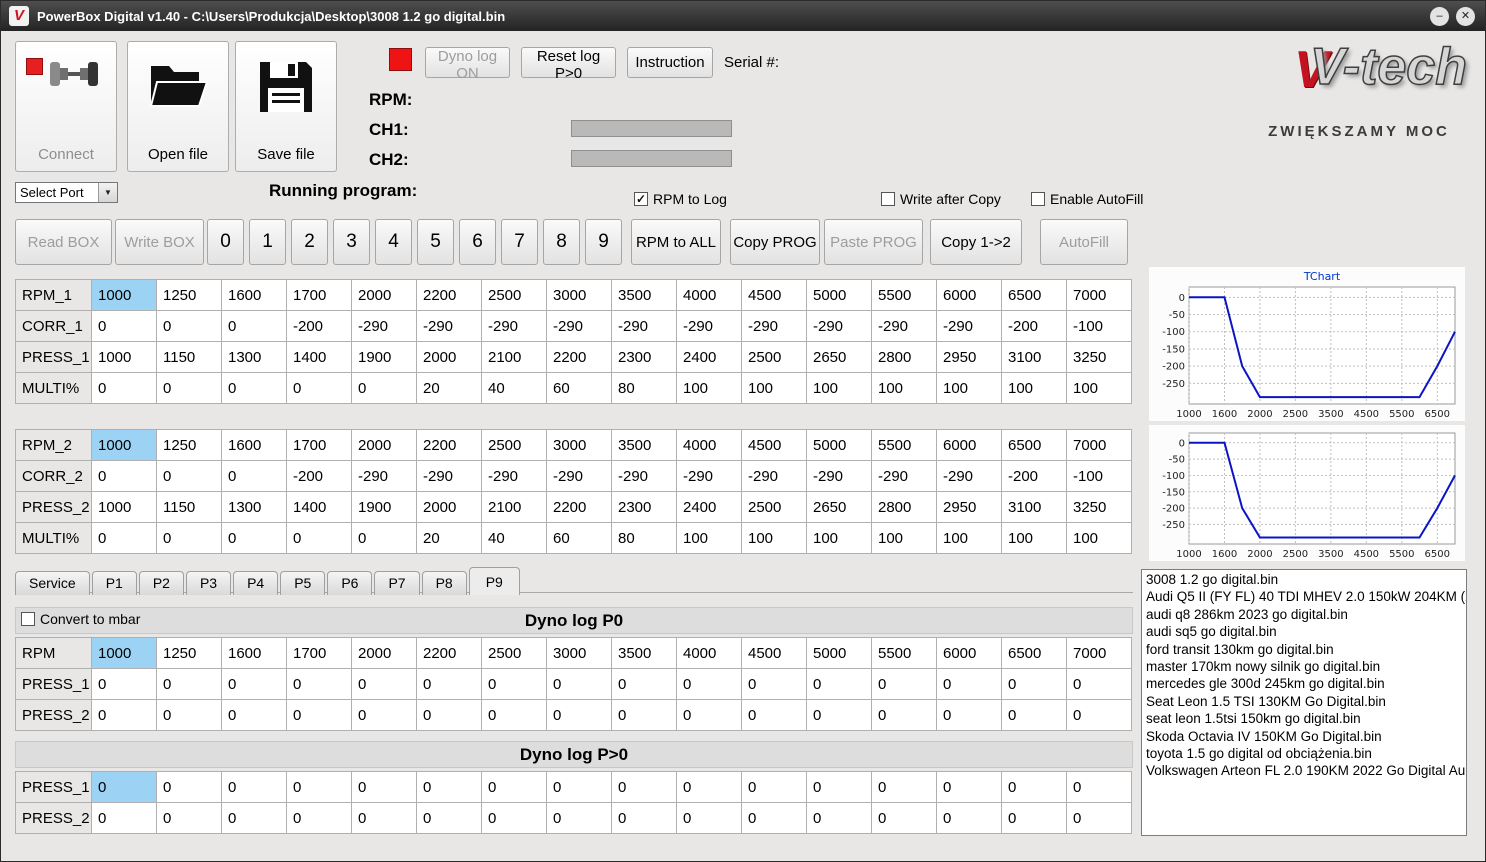 Image resolution: width=1486 pixels, height=862 pixels. Describe the element at coordinates (1087, 199) in the screenshot. I see `enable-autofill-checkbox: Enable AutoFill` at that location.